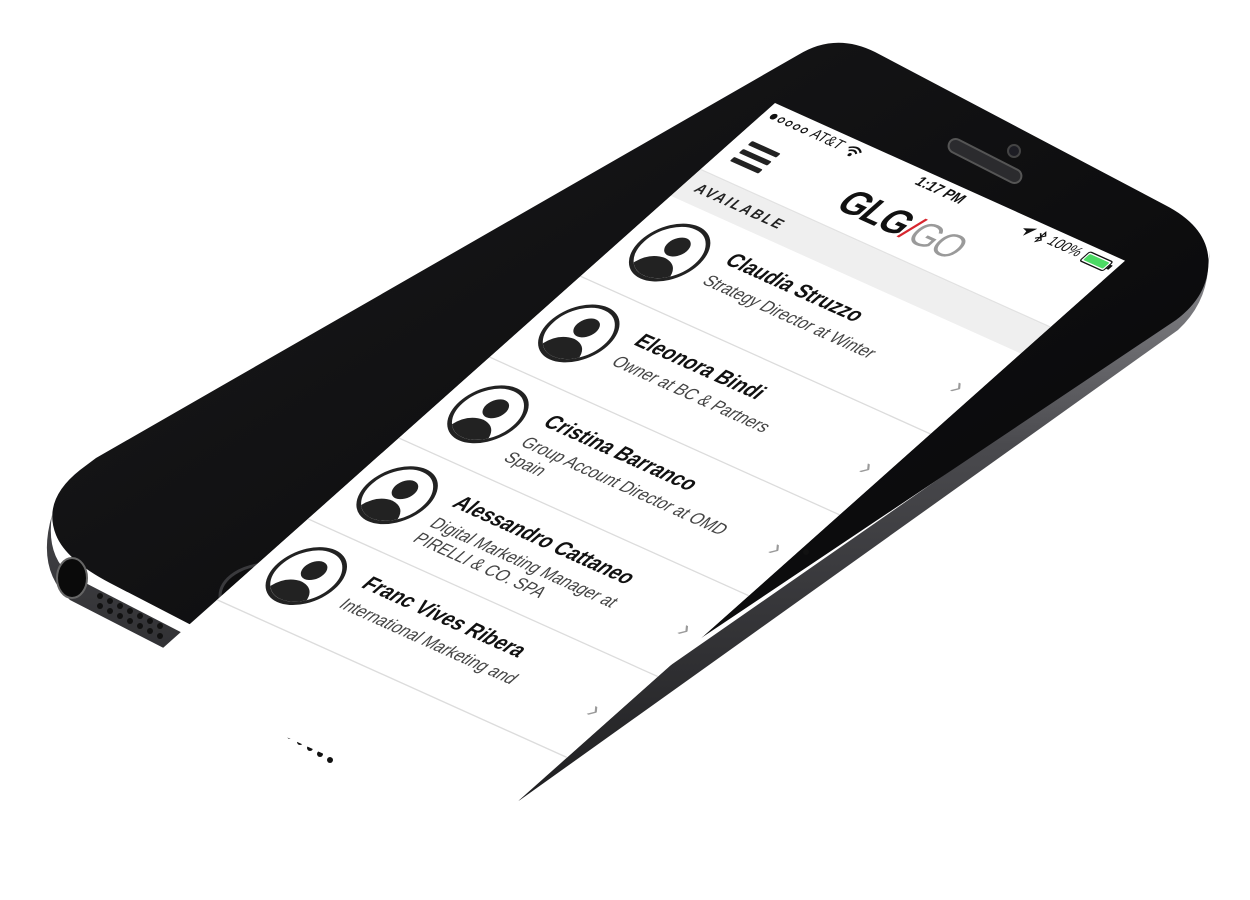 Image resolution: width=1250 pixels, height=900 pixels. What do you see at coordinates (72, 578) in the screenshot?
I see `headphone-jack` at bounding box center [72, 578].